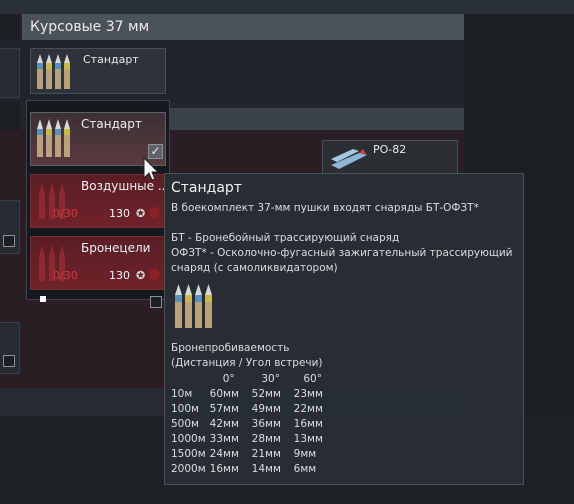  Describe the element at coordinates (390, 149) in the screenshot. I see `ro82-label: РО-82` at that location.